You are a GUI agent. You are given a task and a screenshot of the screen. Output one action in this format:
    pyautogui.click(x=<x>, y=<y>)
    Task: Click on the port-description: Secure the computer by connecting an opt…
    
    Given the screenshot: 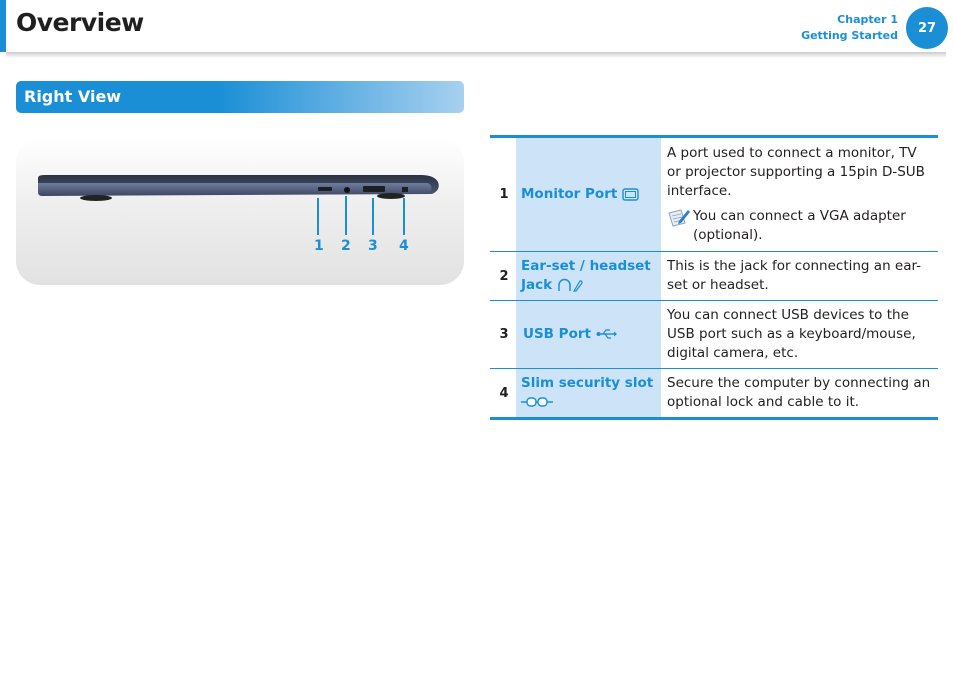 What is the action you would take?
    pyautogui.click(x=799, y=394)
    